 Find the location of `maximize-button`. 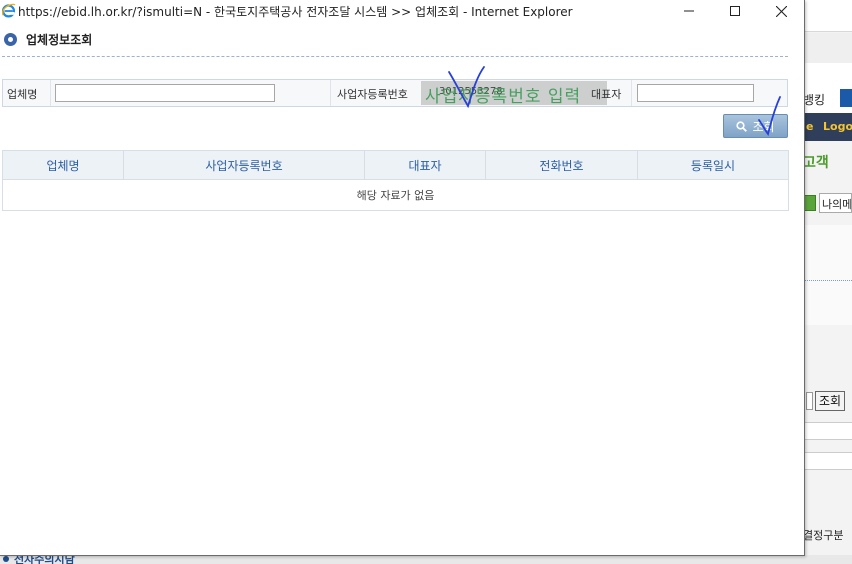

maximize-button is located at coordinates (735, 11).